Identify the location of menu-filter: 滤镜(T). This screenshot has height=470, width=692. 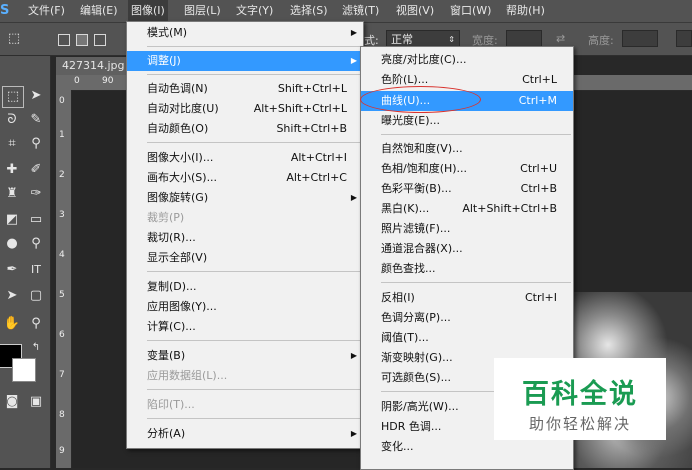
(360, 11).